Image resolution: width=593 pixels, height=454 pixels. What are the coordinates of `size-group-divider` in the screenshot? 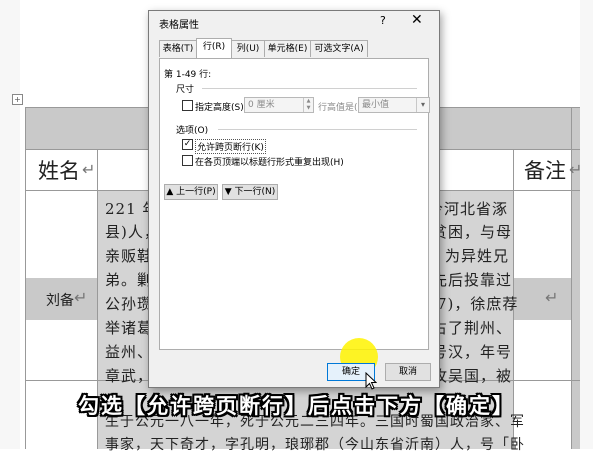 It's located at (309, 88).